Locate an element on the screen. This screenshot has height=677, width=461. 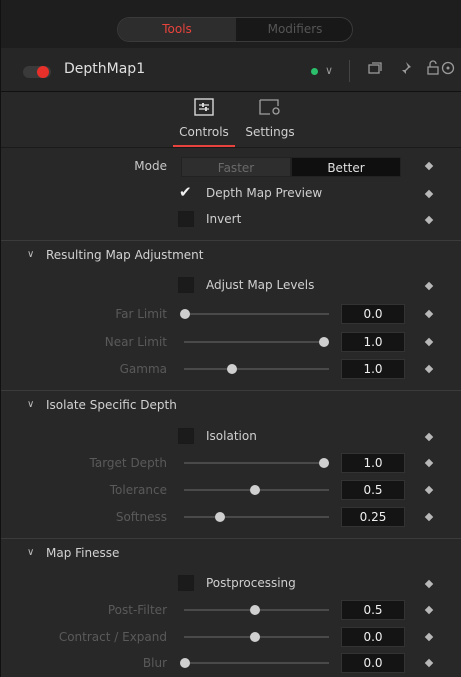
sliders-icon is located at coordinates (204, 108).